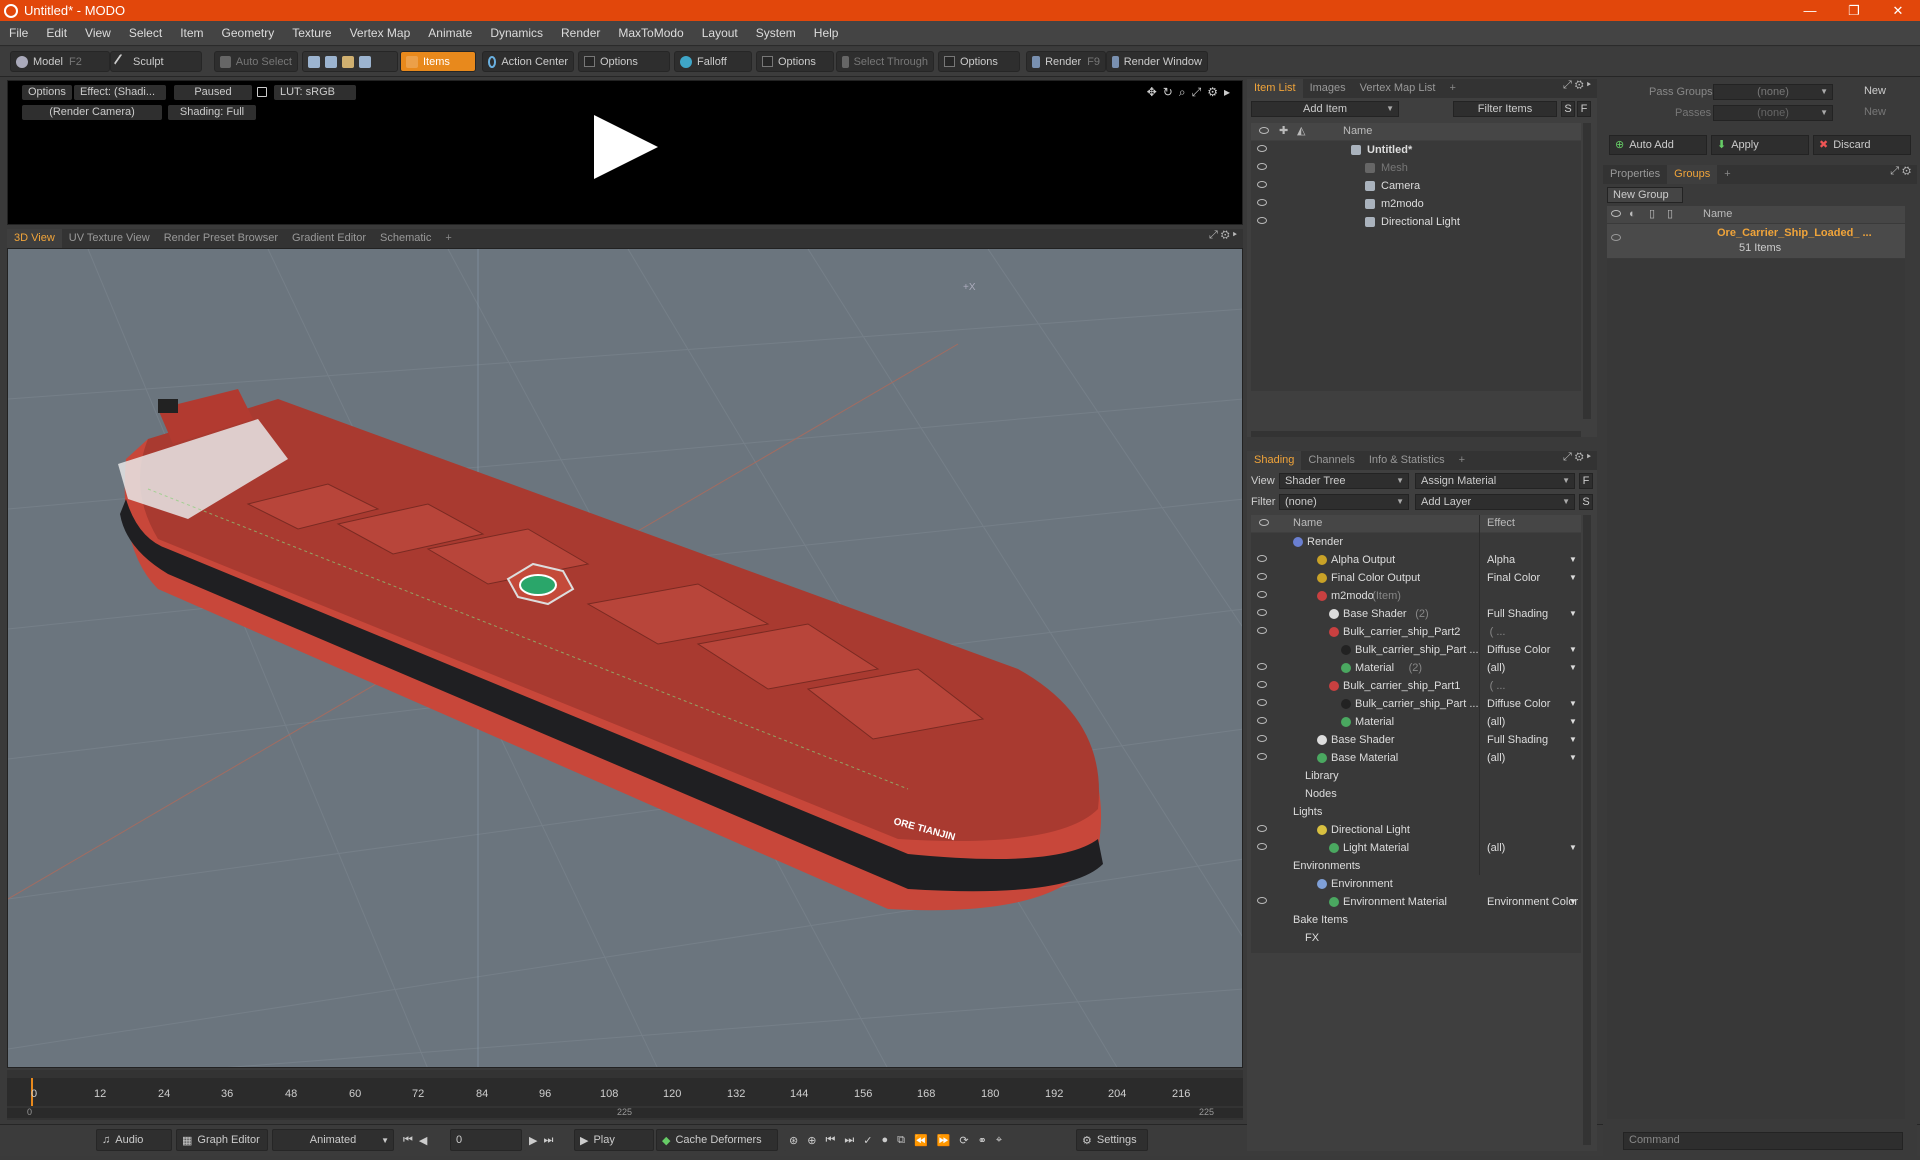  I want to click on shader-tree-row: Material (2) (all) ▼, so click(1416, 668).